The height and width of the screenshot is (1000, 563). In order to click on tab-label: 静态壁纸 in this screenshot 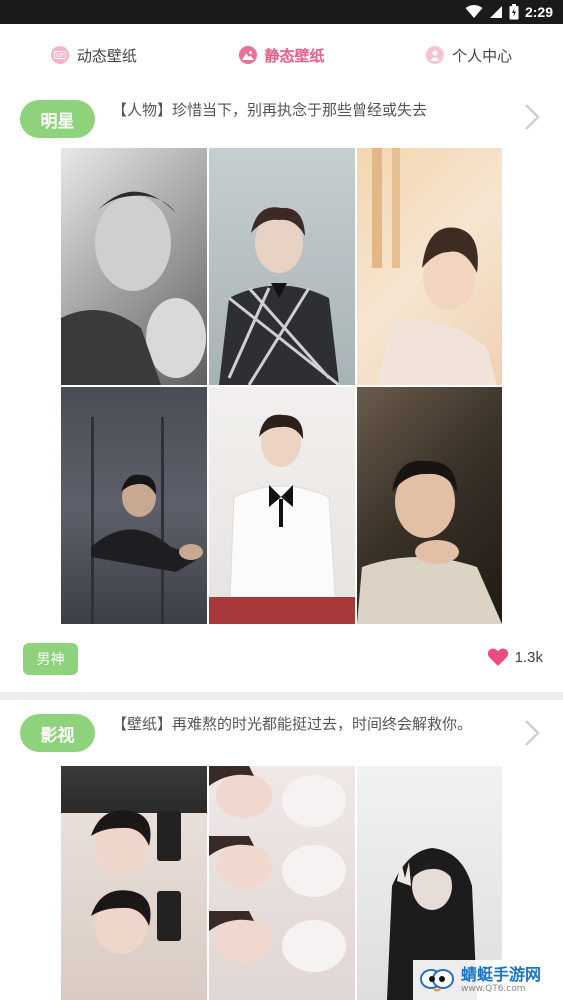, I will do `click(294, 55)`.